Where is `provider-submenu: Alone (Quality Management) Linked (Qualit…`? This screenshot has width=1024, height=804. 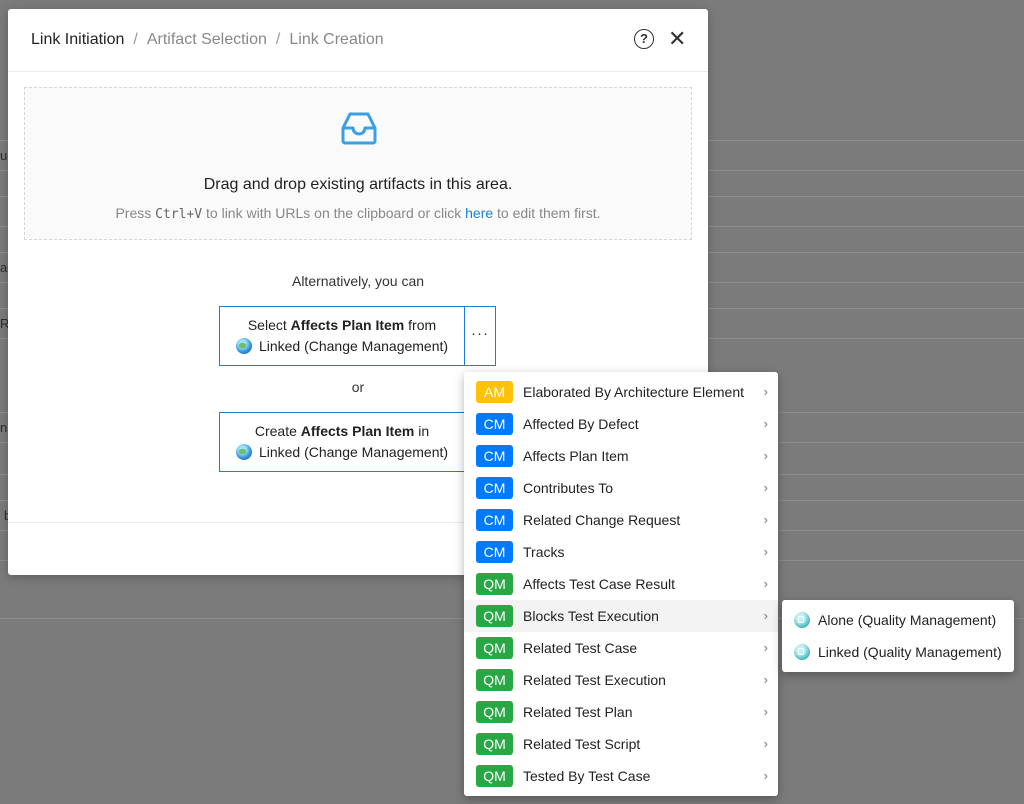
provider-submenu: Alone (Quality Management) Linked (Qualit… is located at coordinates (898, 636).